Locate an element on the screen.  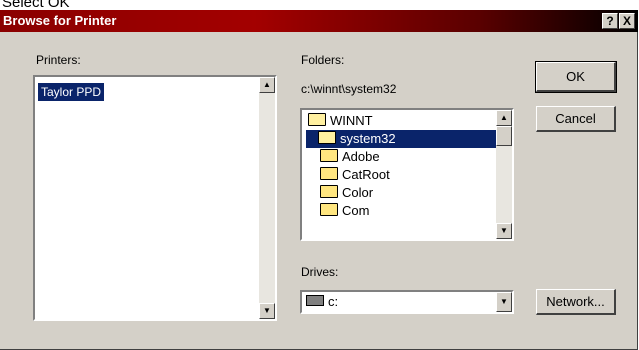
folder-item-winnt: WINNT is located at coordinates (340, 121).